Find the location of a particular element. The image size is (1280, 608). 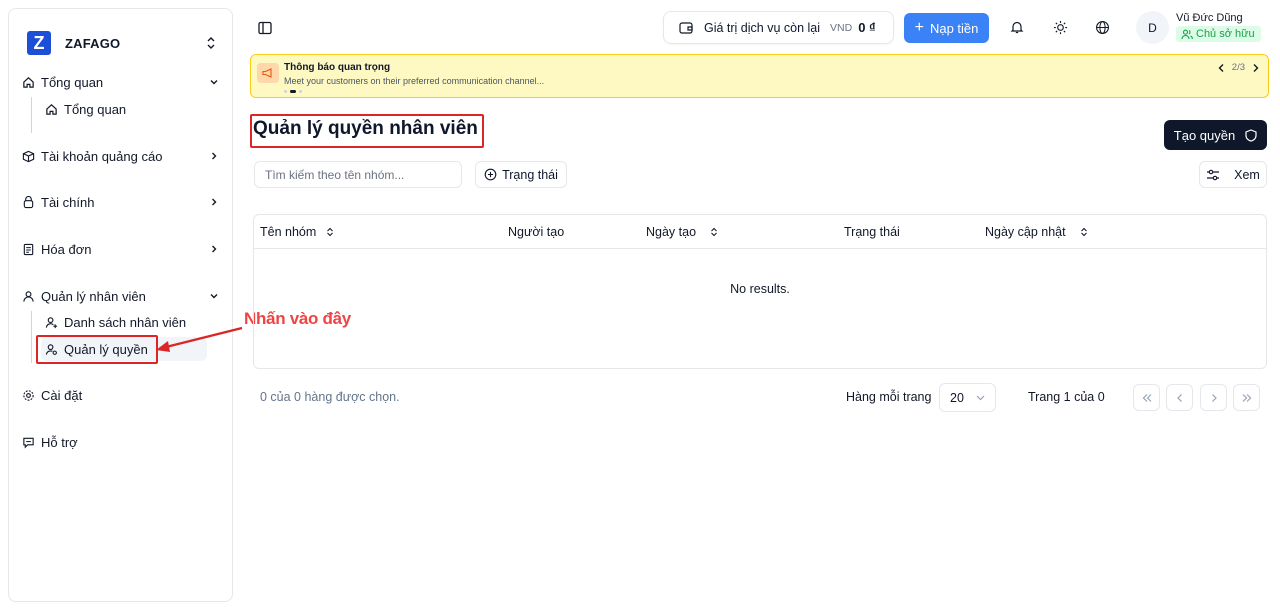

bell-icon is located at coordinates (1017, 27).